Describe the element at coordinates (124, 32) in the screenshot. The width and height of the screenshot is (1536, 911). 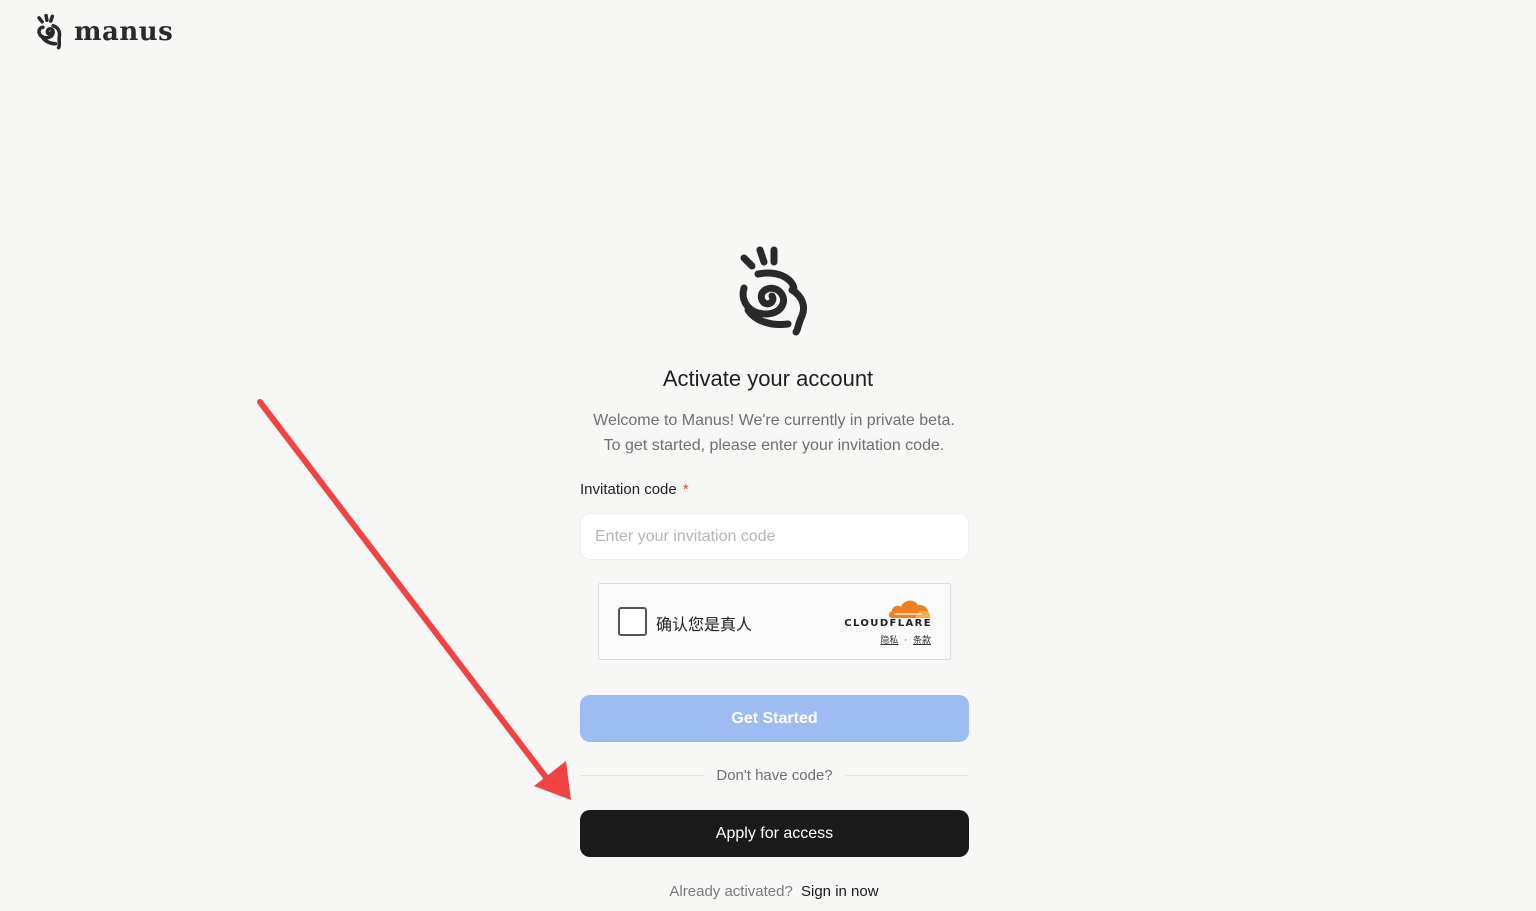
I see `brand-name: manus` at that location.